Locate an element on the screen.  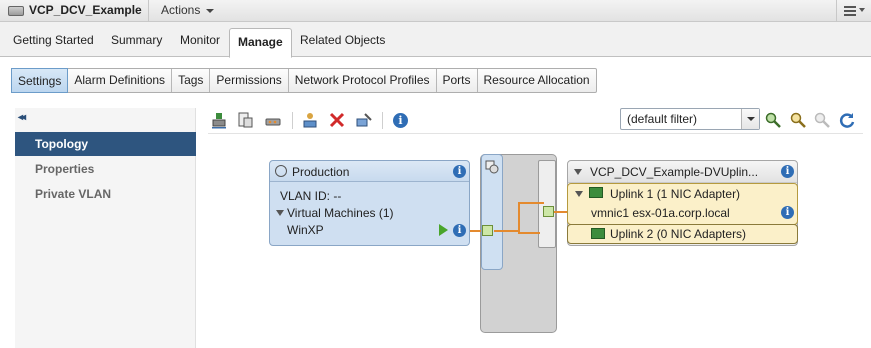
clear-filter-icon is located at coordinates (822, 120).